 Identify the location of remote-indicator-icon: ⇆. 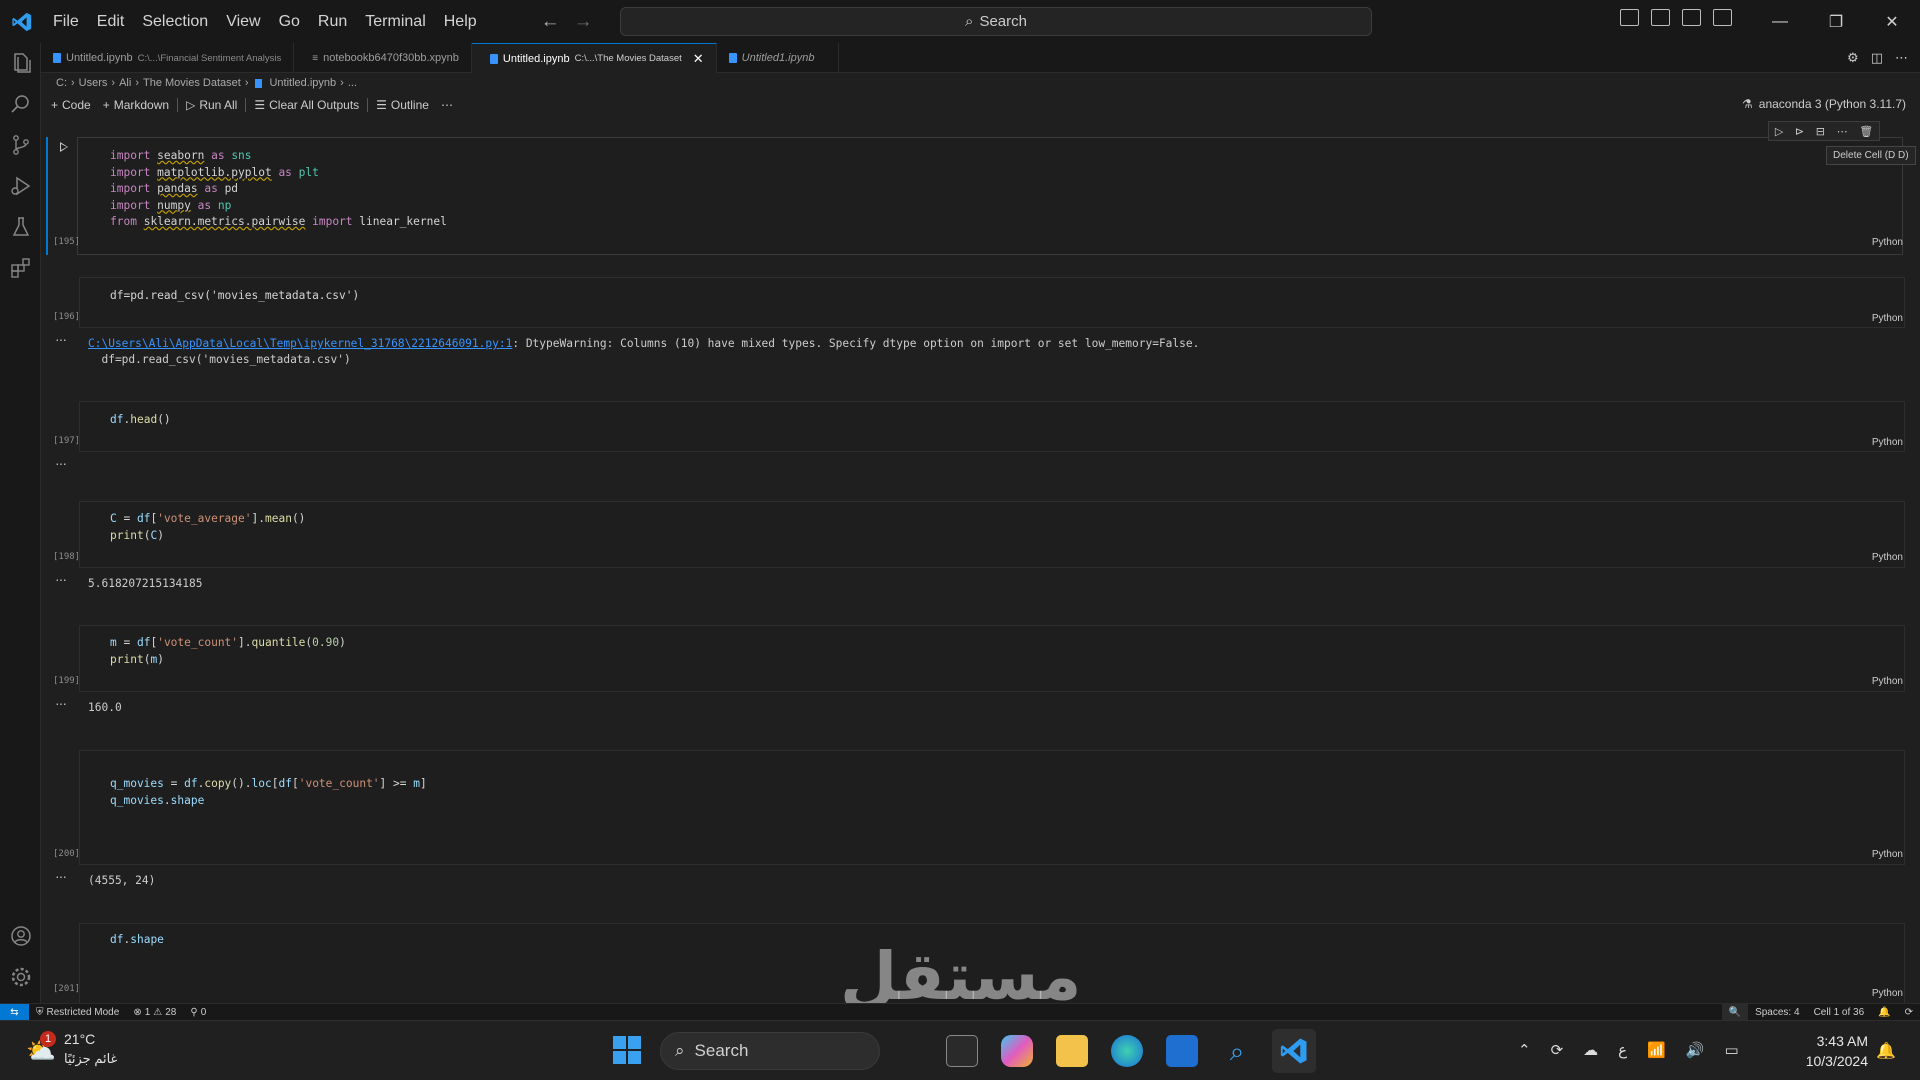
(14, 1012).